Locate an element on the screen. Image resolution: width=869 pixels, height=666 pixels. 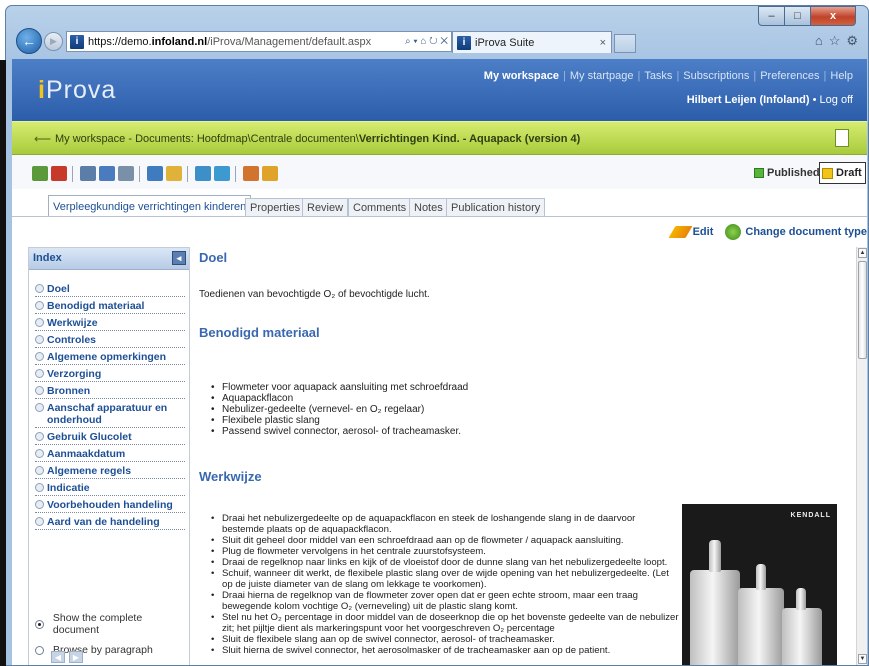
index-item-aard-van-de-handeling: Aard van de handeling is located at coordinates (110, 522).